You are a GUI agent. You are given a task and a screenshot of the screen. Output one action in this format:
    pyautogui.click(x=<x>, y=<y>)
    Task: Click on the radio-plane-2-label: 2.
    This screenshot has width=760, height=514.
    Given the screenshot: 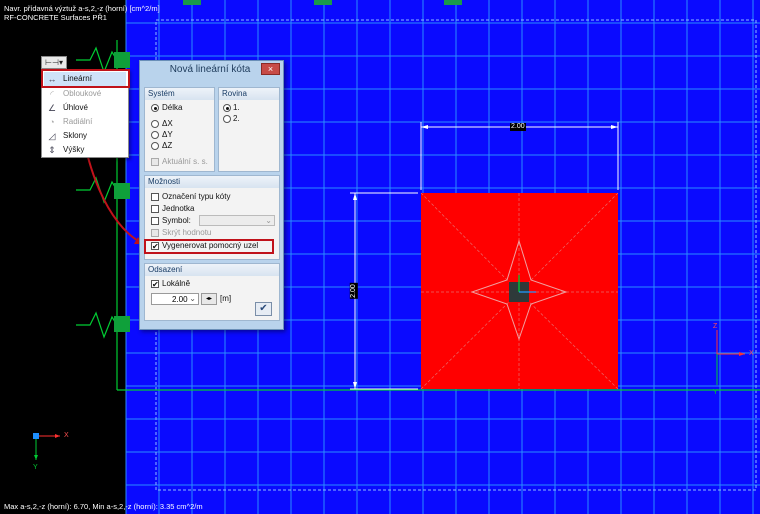 What is the action you would take?
    pyautogui.click(x=236, y=118)
    